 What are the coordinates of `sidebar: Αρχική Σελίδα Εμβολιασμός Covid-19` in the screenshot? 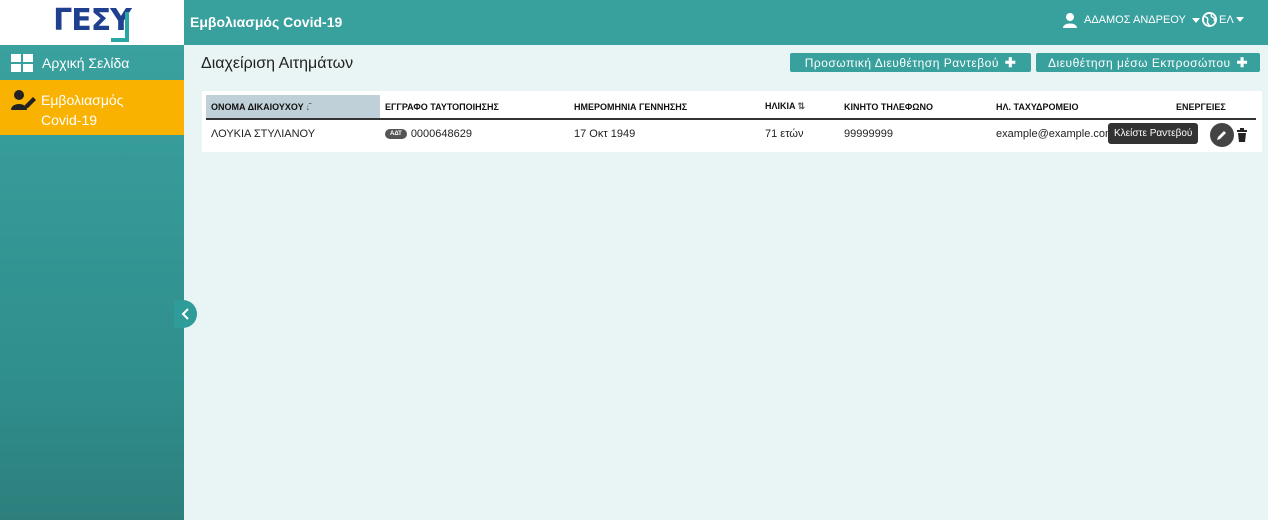 It's located at (92, 282).